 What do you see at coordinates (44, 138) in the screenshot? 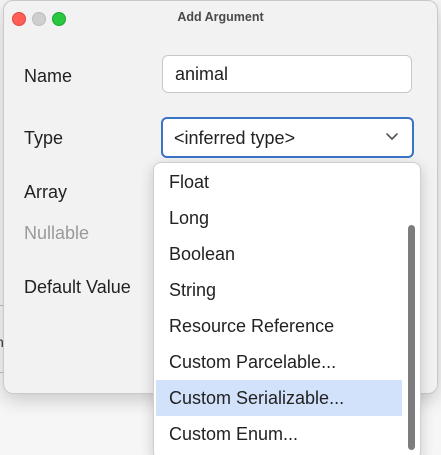
I see `type-label: Type` at bounding box center [44, 138].